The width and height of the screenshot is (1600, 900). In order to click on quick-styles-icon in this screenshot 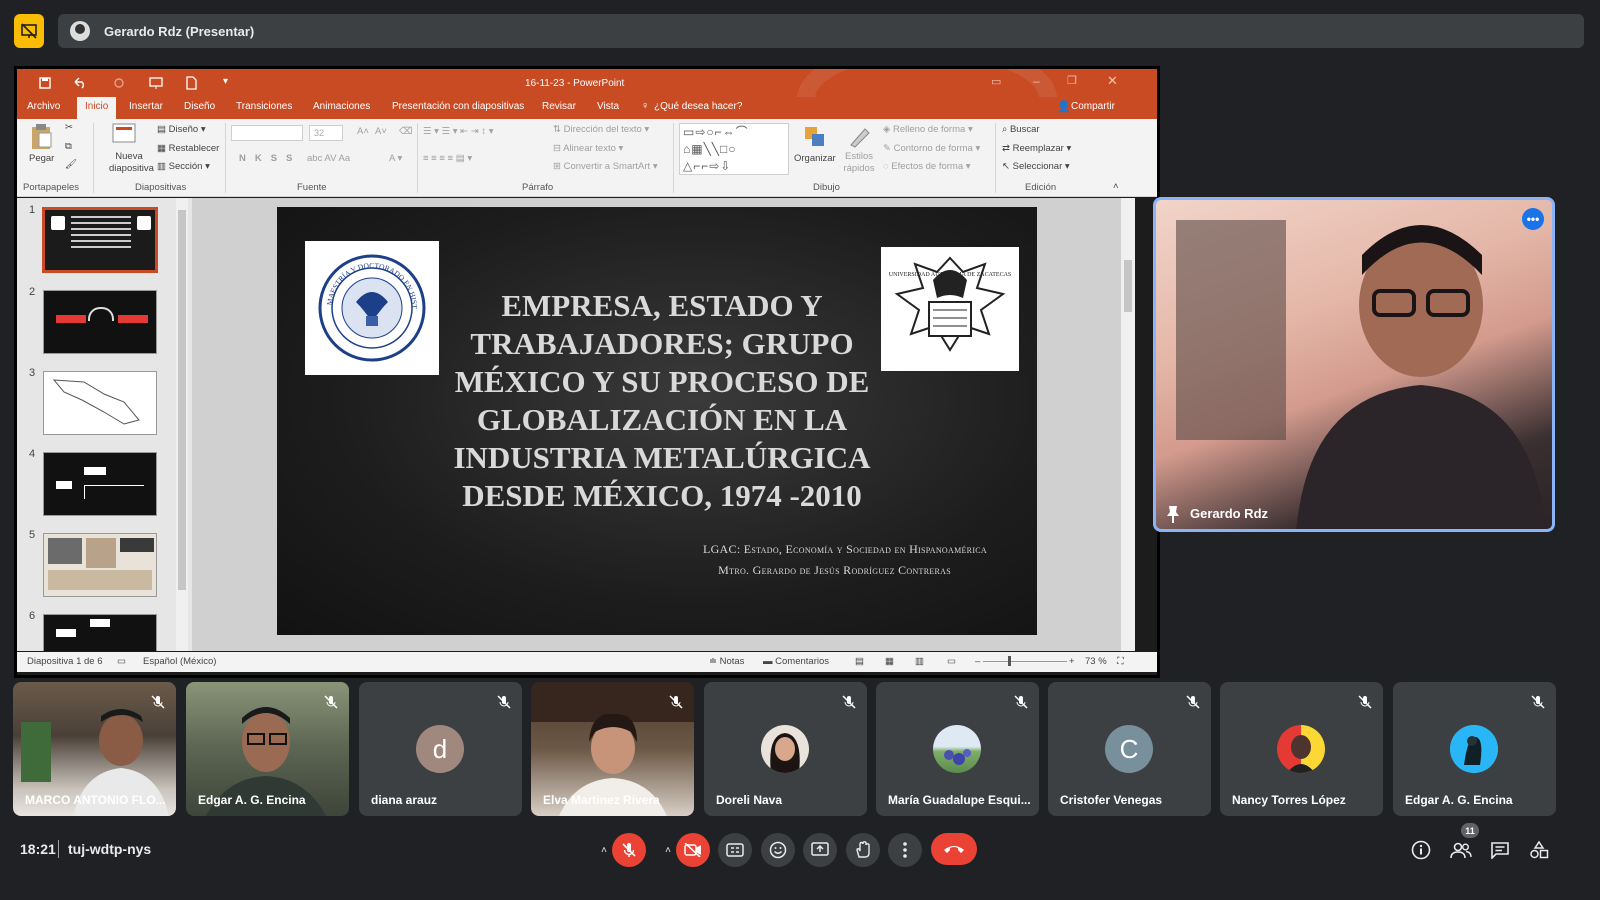, I will do `click(859, 137)`.